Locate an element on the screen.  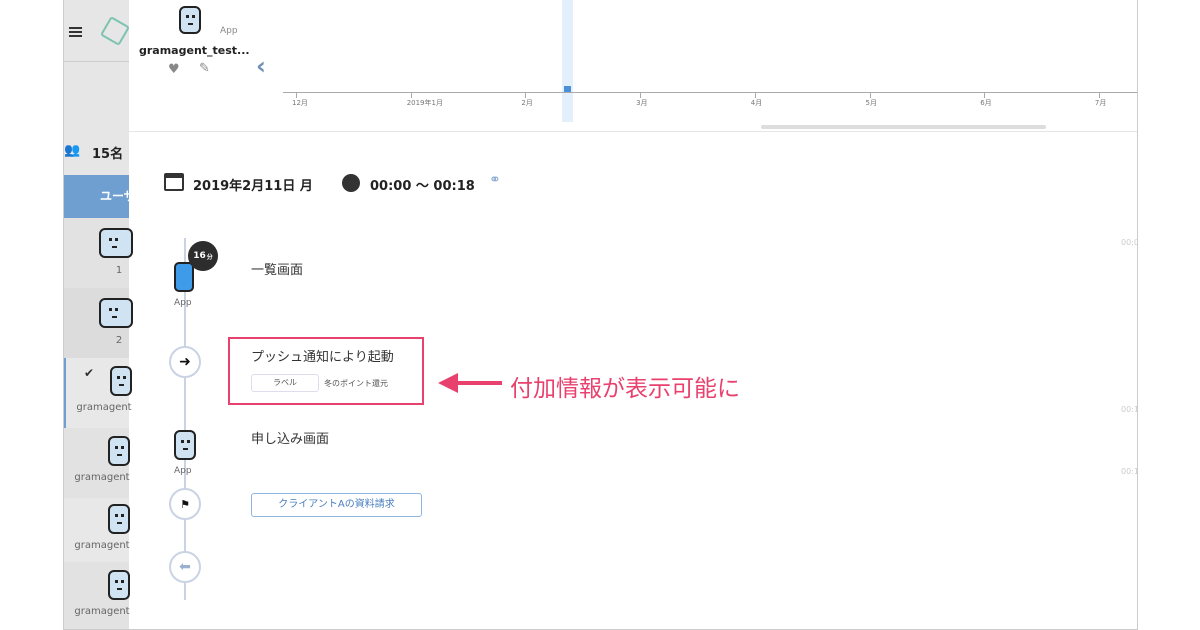
annotation-arrow-icon is located at coordinates (448, 383).